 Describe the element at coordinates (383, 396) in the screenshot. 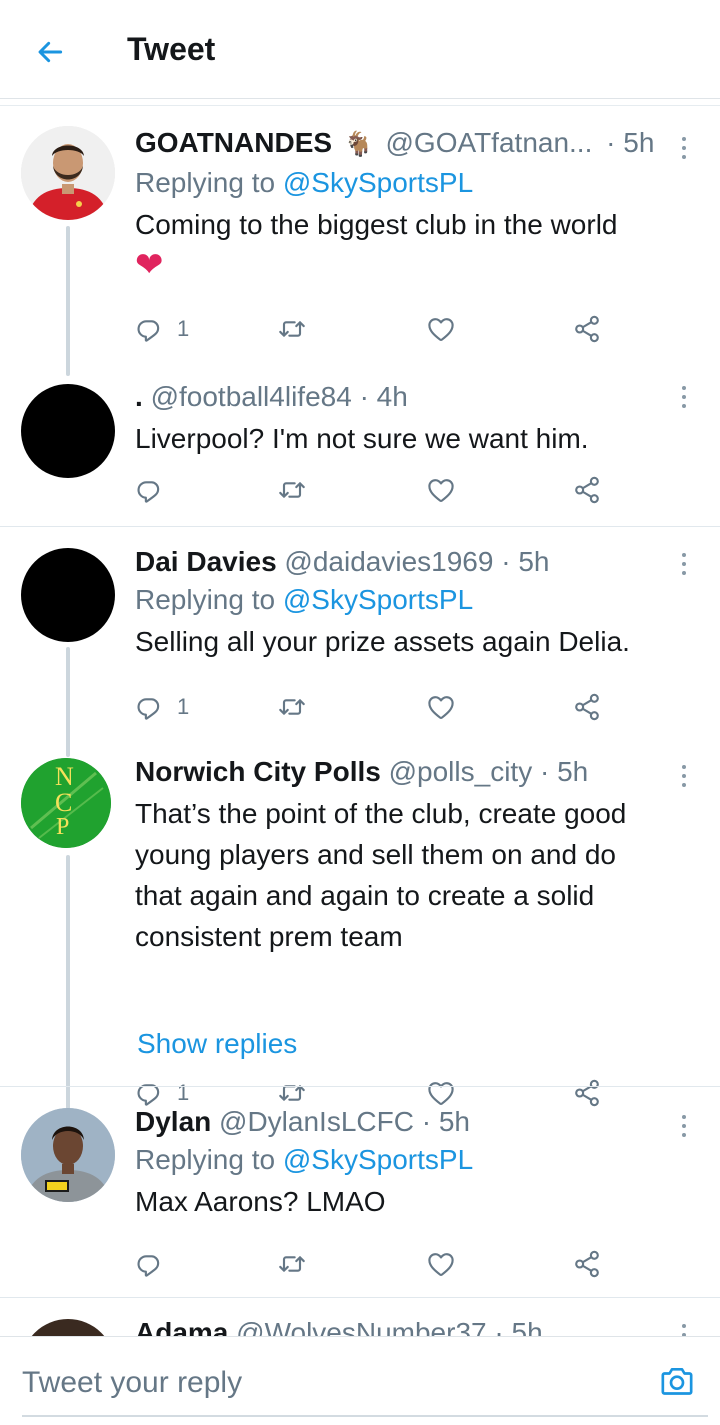

I see `timestamp: · 4h` at that location.